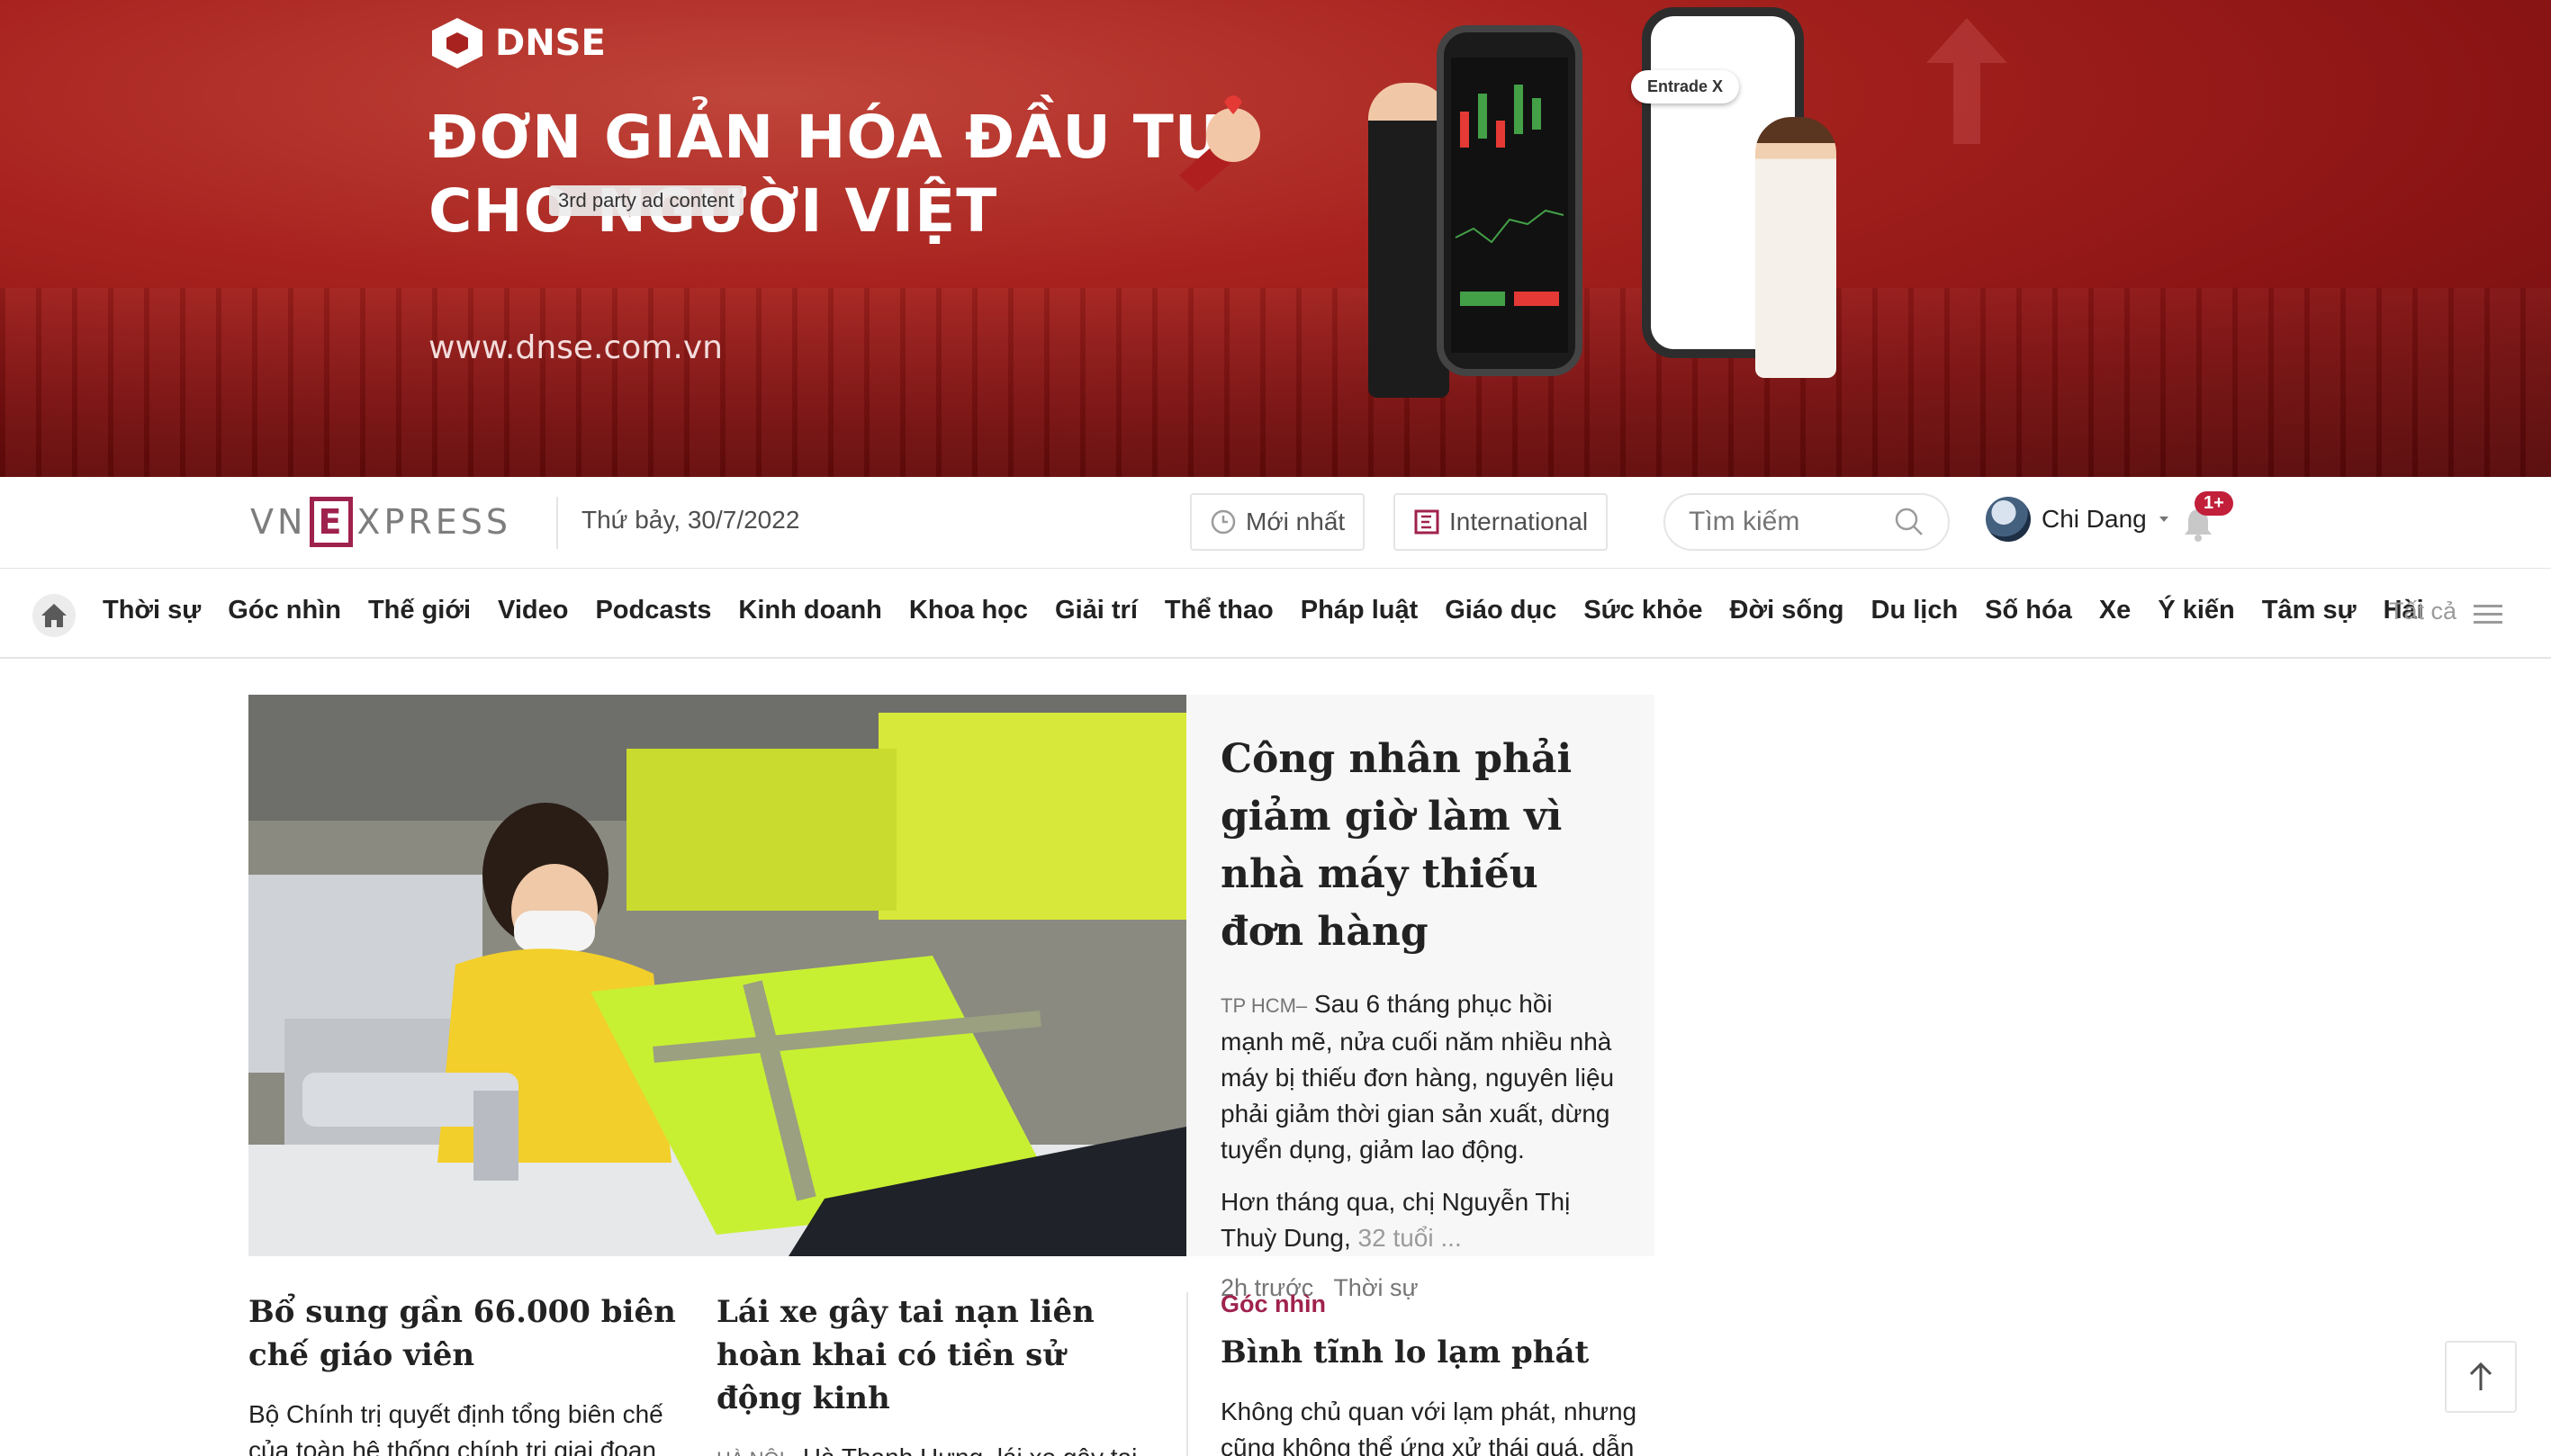 Image resolution: width=2551 pixels, height=1456 pixels. I want to click on arrow-up-icon, so click(2480, 1376).